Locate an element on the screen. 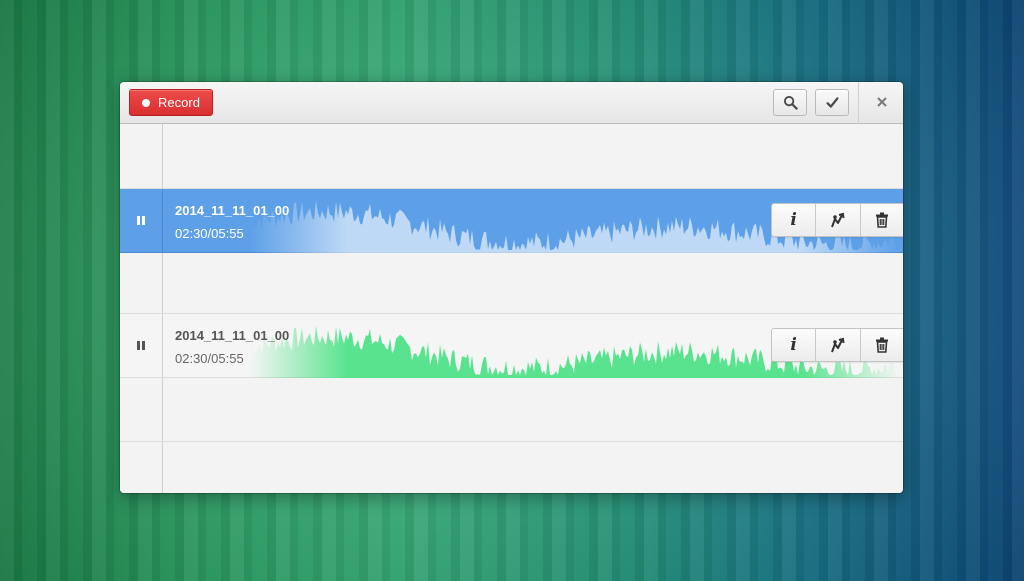 The image size is (1024, 581). record-button: Record is located at coordinates (171, 102).